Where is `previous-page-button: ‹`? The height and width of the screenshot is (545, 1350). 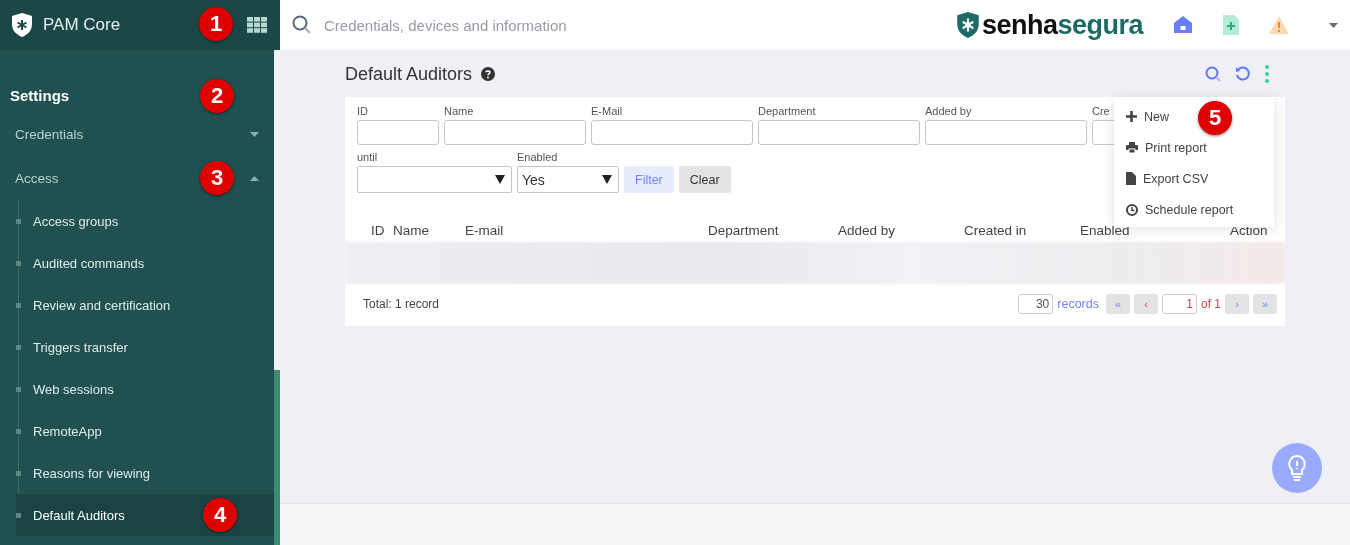
previous-page-button: ‹ is located at coordinates (1146, 304).